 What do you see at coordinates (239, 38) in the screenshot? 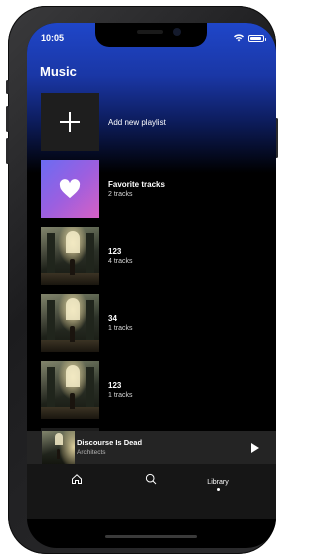
I see `wifi-icon` at bounding box center [239, 38].